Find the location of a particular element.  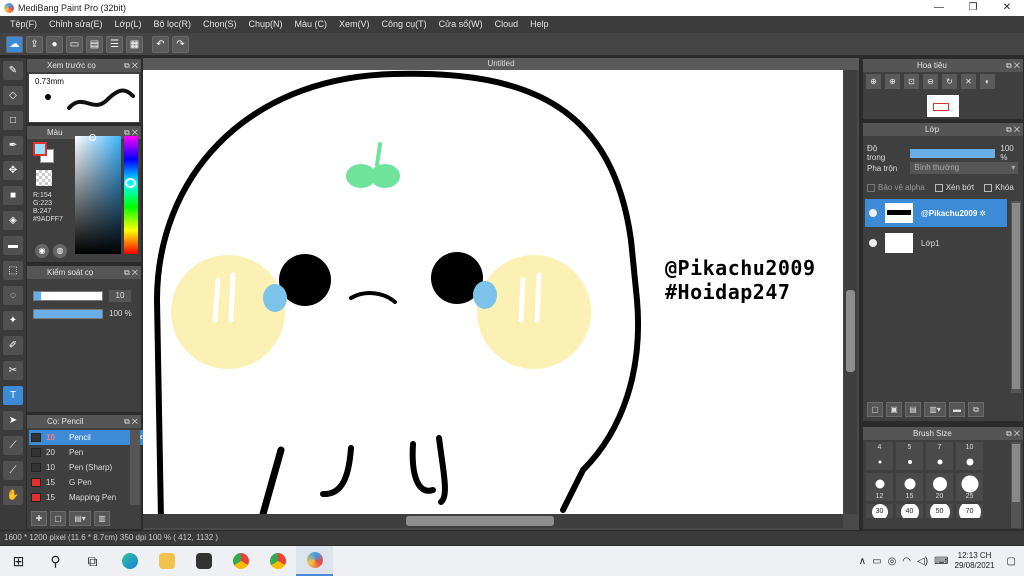

menu-help: Help is located at coordinates (539, 24).